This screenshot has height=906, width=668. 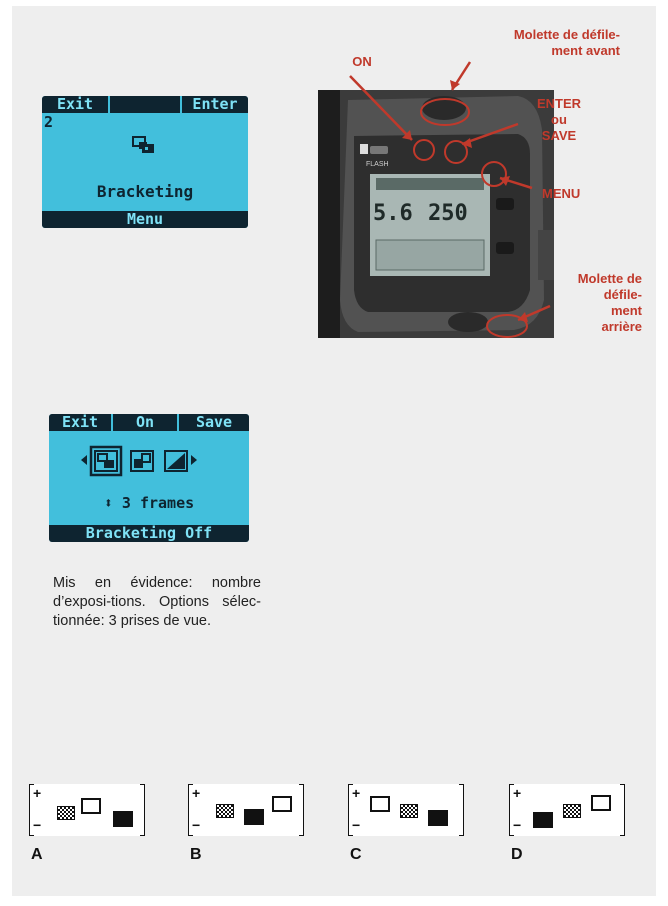 What do you see at coordinates (559, 119) in the screenshot?
I see `label-enter-save: ENTER ou SAVE` at bounding box center [559, 119].